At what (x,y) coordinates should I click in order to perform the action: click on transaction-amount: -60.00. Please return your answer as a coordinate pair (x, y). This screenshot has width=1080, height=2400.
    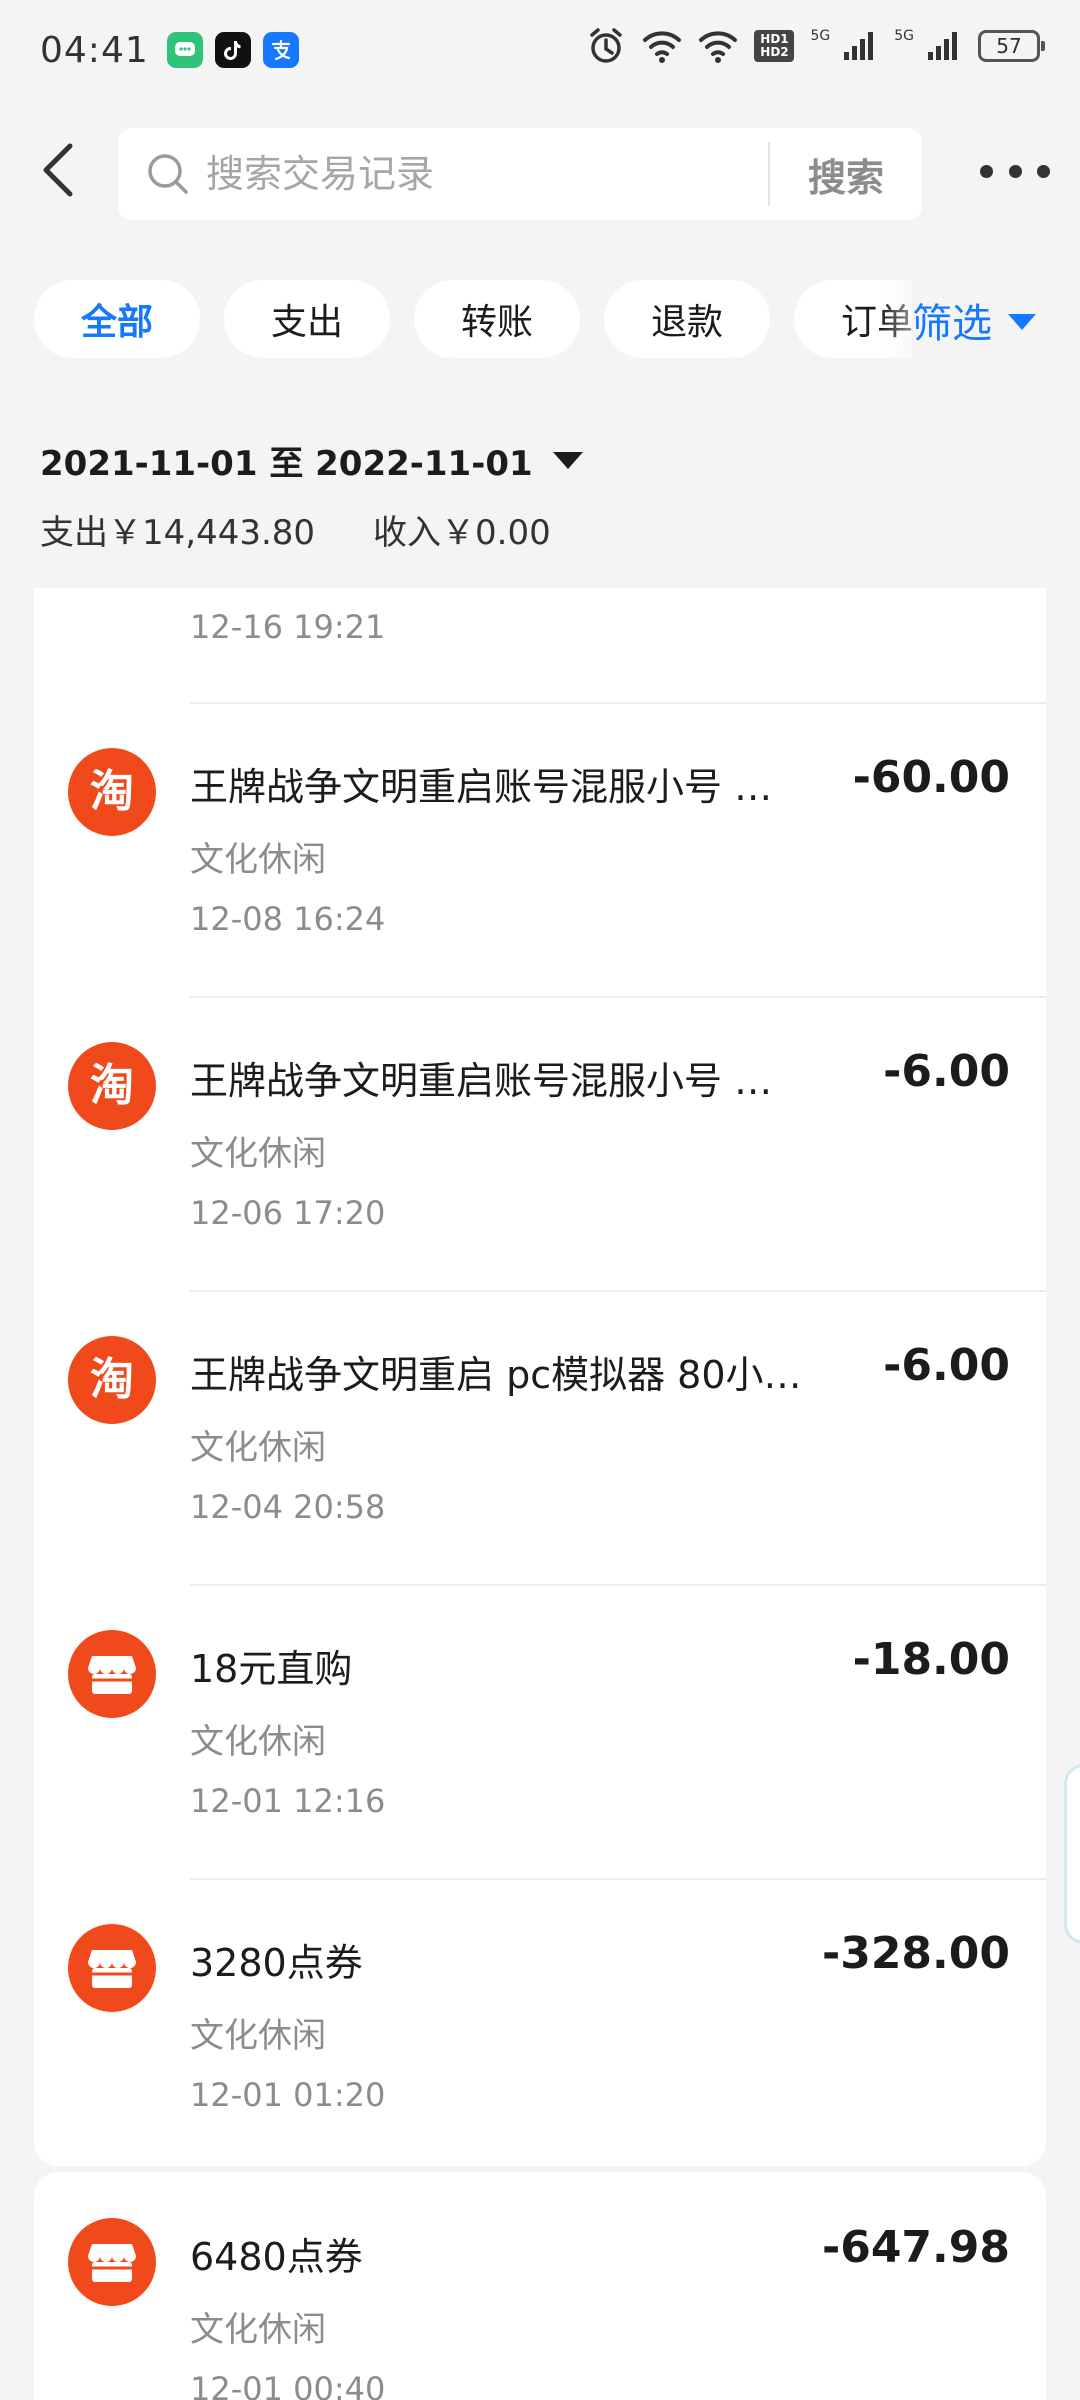
    Looking at the image, I should click on (931, 777).